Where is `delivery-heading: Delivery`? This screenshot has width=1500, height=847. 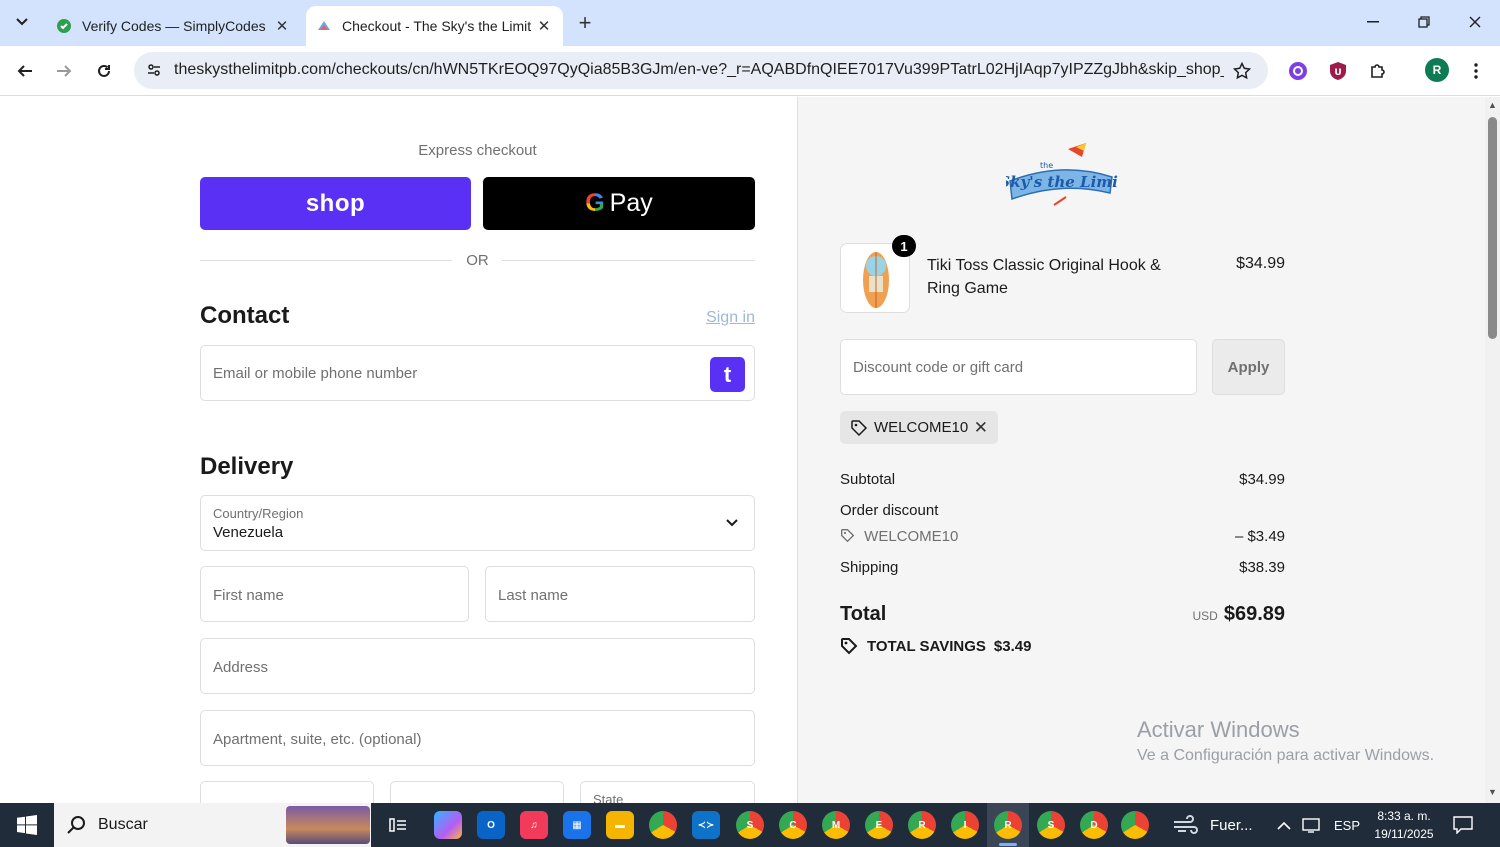 delivery-heading: Delivery is located at coordinates (247, 466).